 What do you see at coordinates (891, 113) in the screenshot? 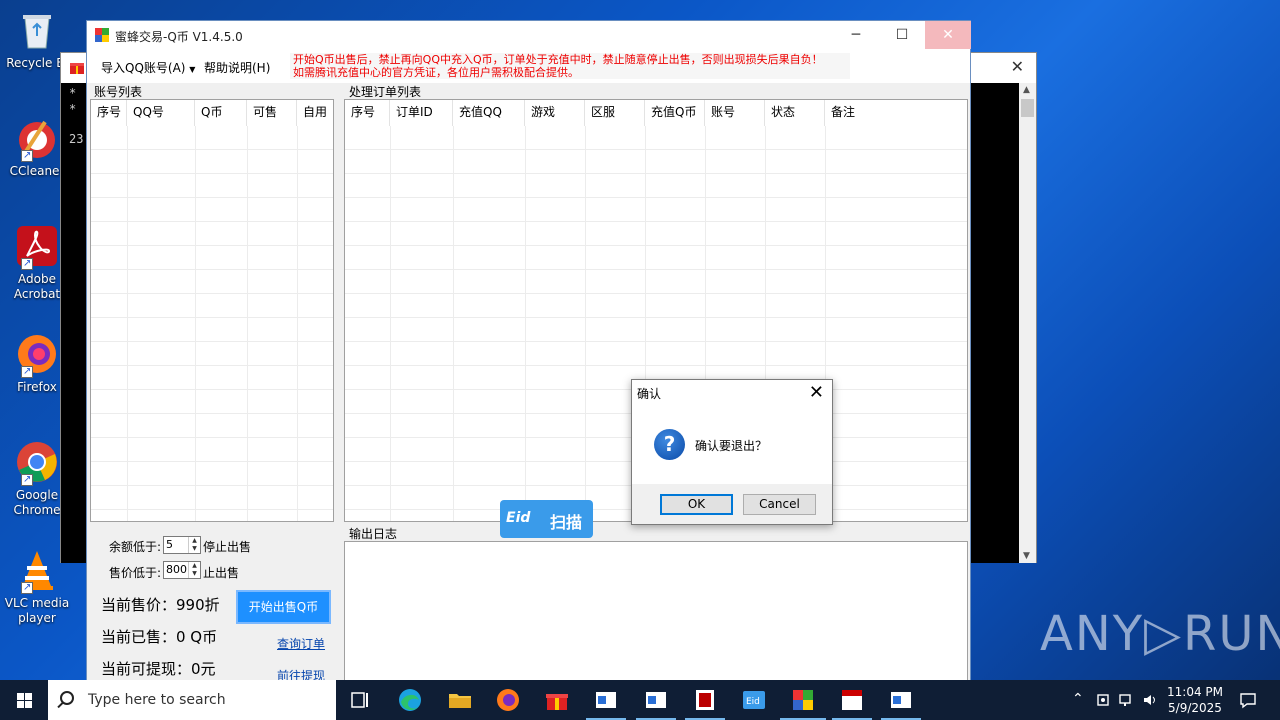
I see `column-header: 备注` at bounding box center [891, 113].